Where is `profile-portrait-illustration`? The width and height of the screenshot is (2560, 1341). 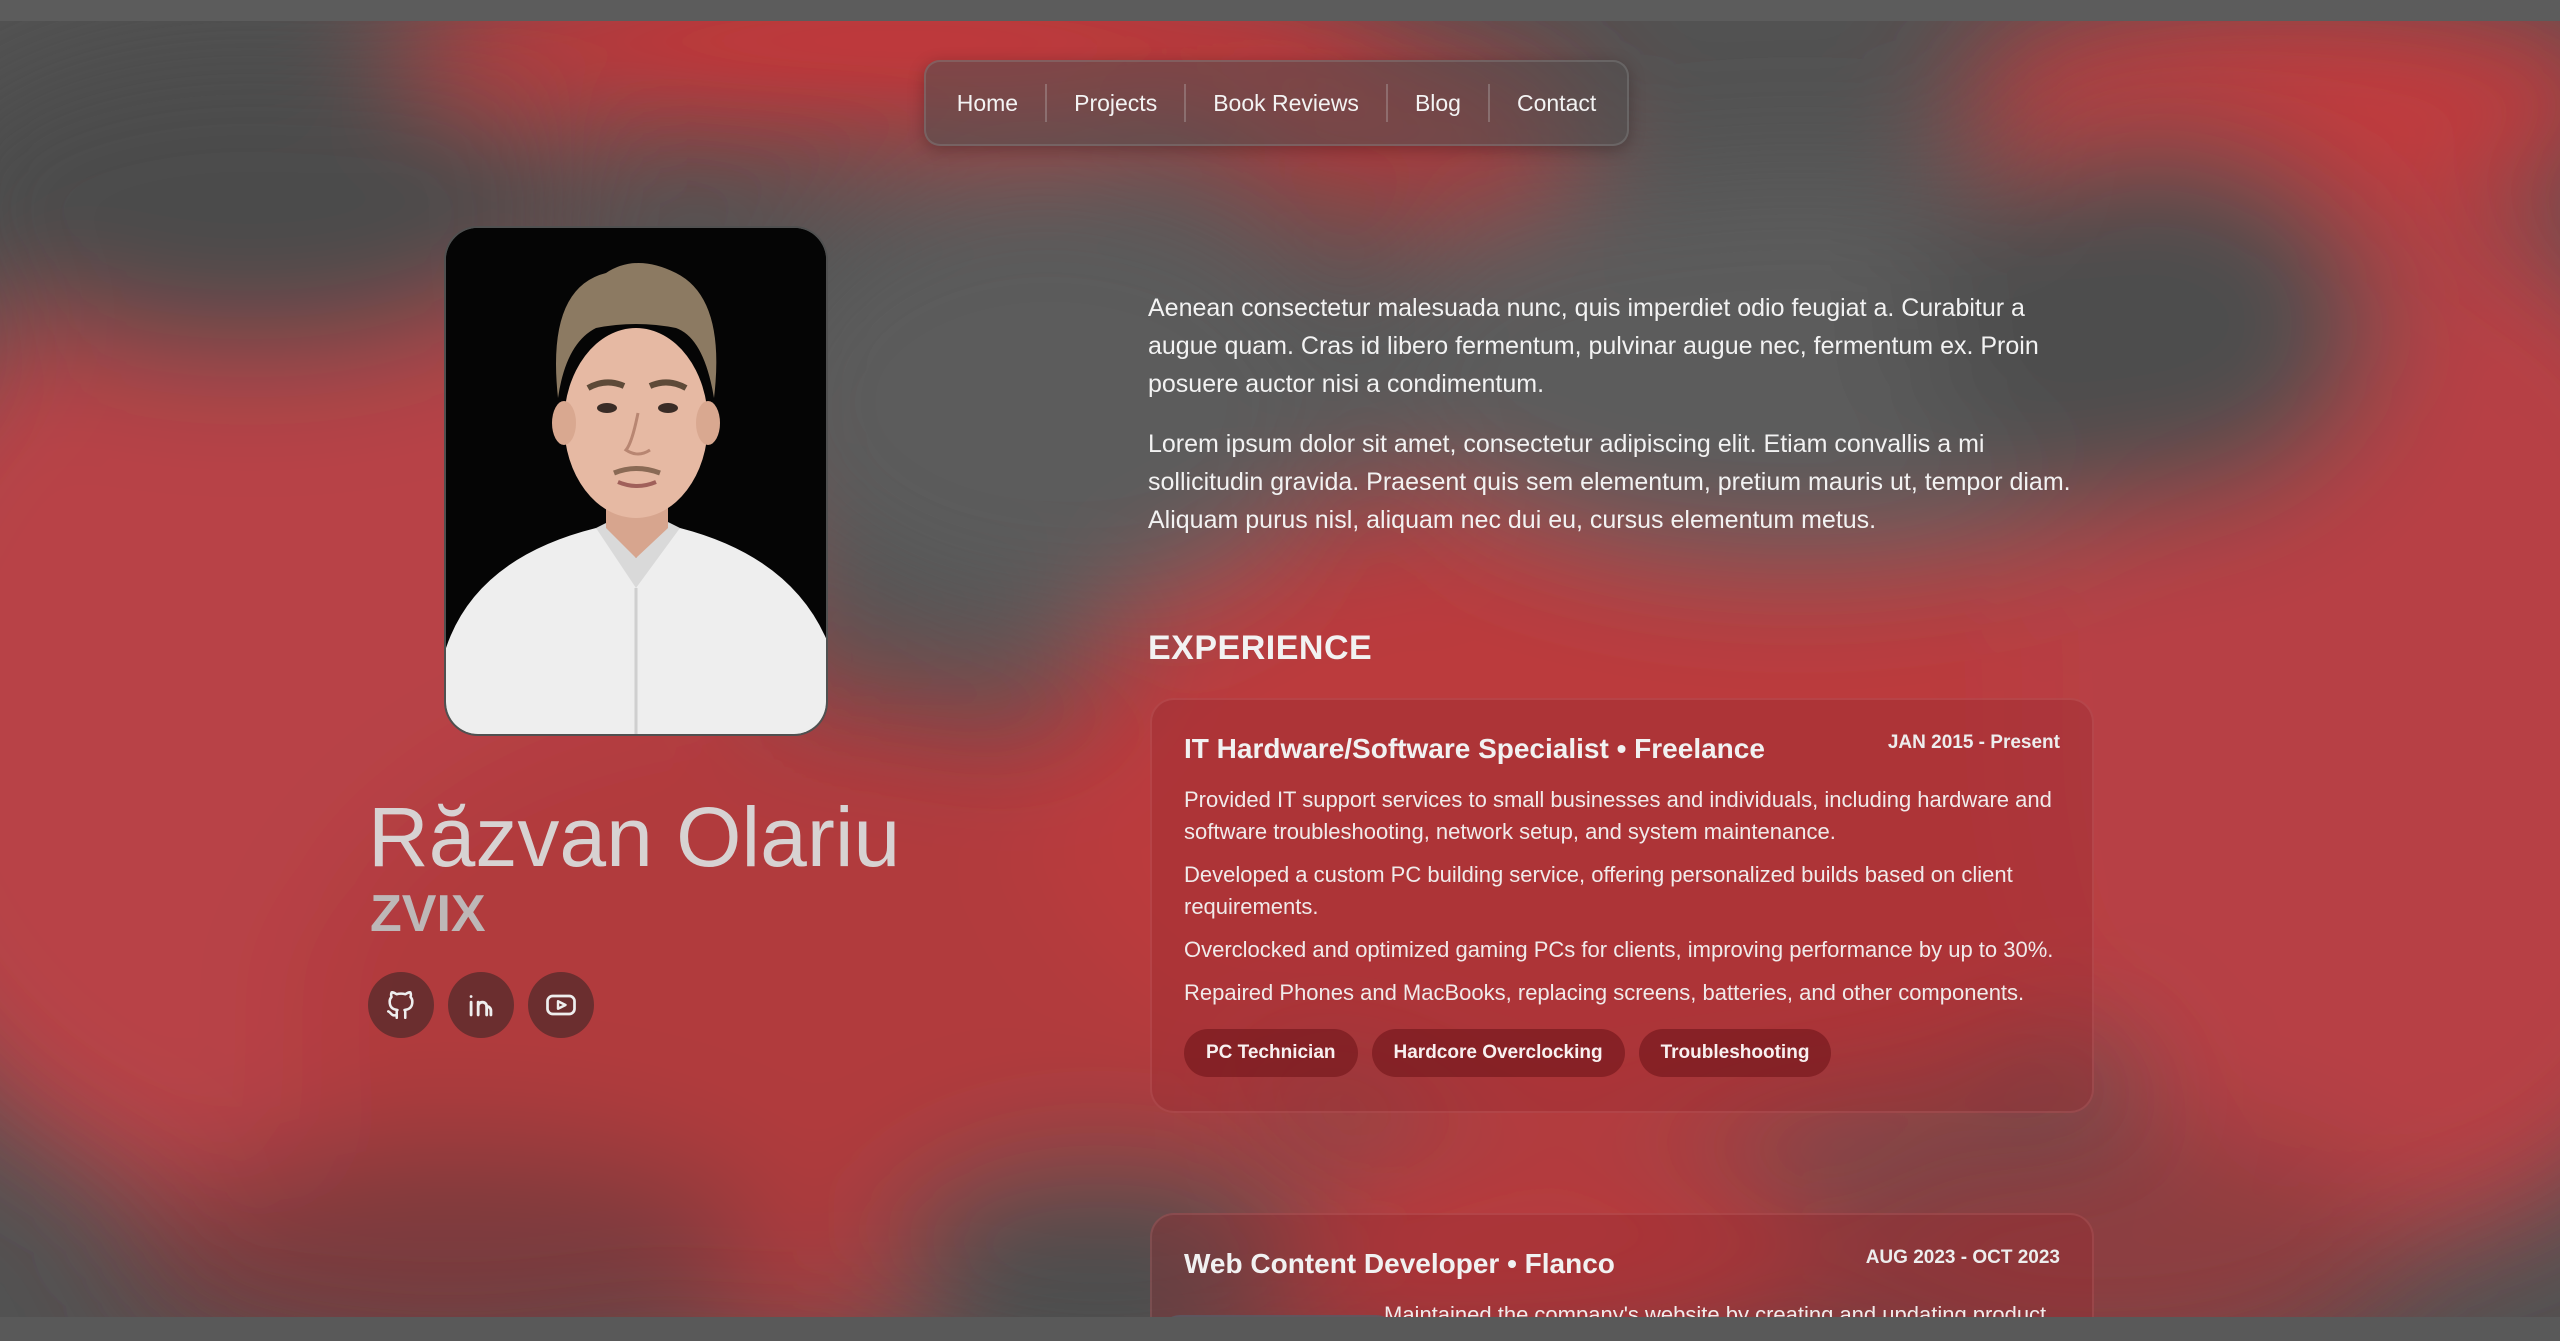 profile-portrait-illustration is located at coordinates (636, 481).